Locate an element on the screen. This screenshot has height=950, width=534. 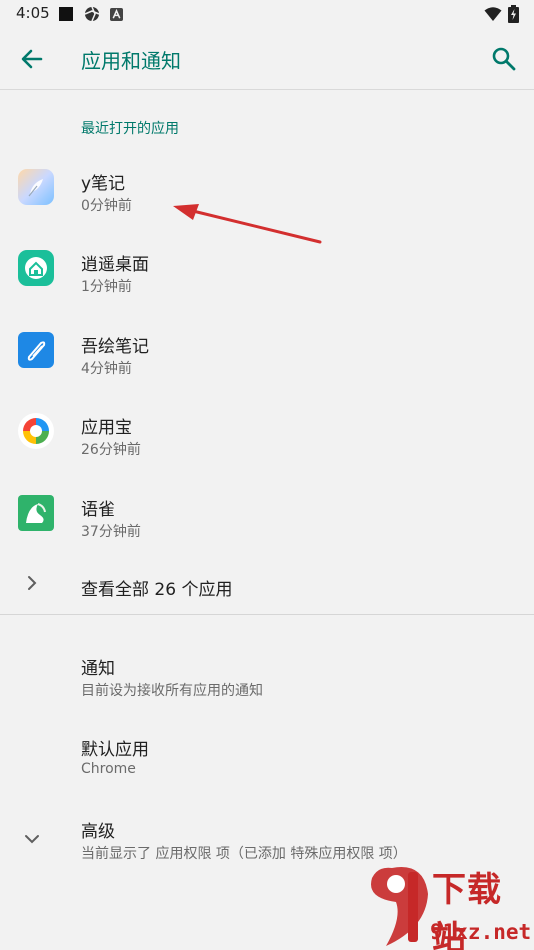
app-name: 应用宝 is located at coordinates (106, 428).